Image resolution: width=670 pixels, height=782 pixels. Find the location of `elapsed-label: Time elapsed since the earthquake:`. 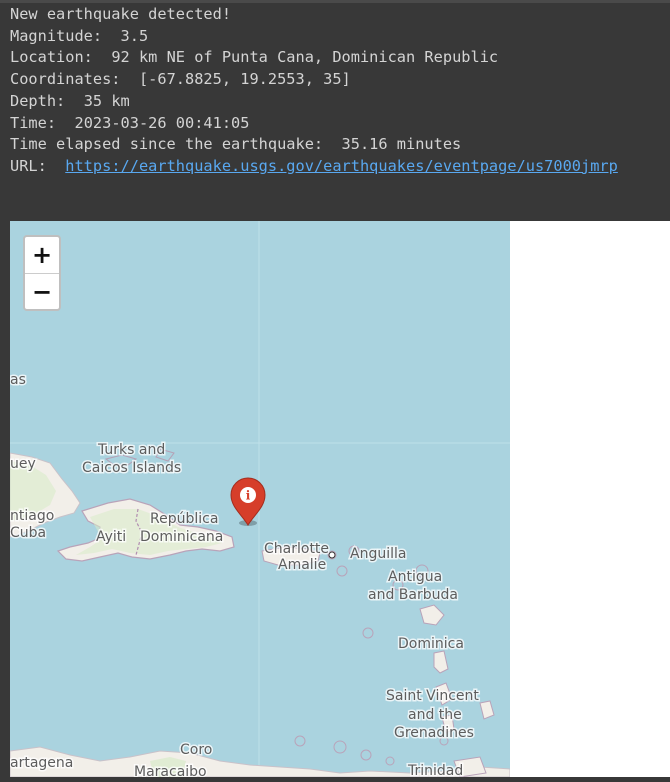

elapsed-label: Time elapsed since the earthquake: is located at coordinates (167, 144).